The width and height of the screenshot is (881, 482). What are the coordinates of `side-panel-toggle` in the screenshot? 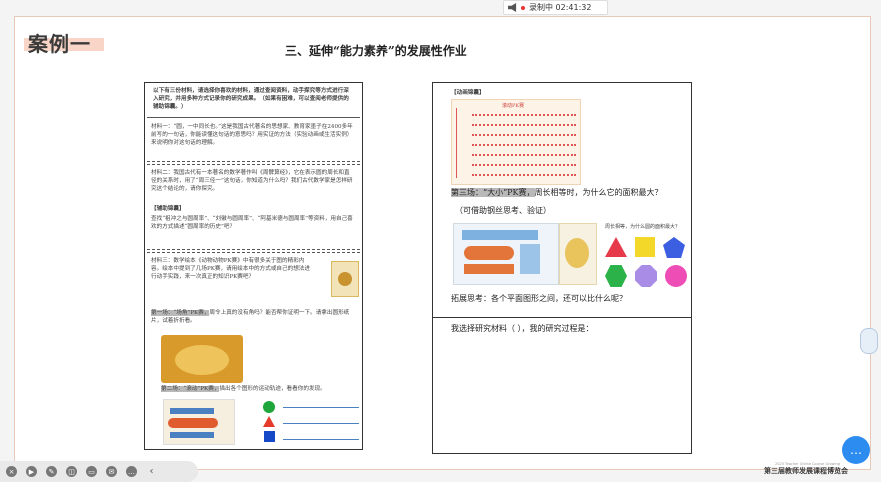 It's located at (869, 341).